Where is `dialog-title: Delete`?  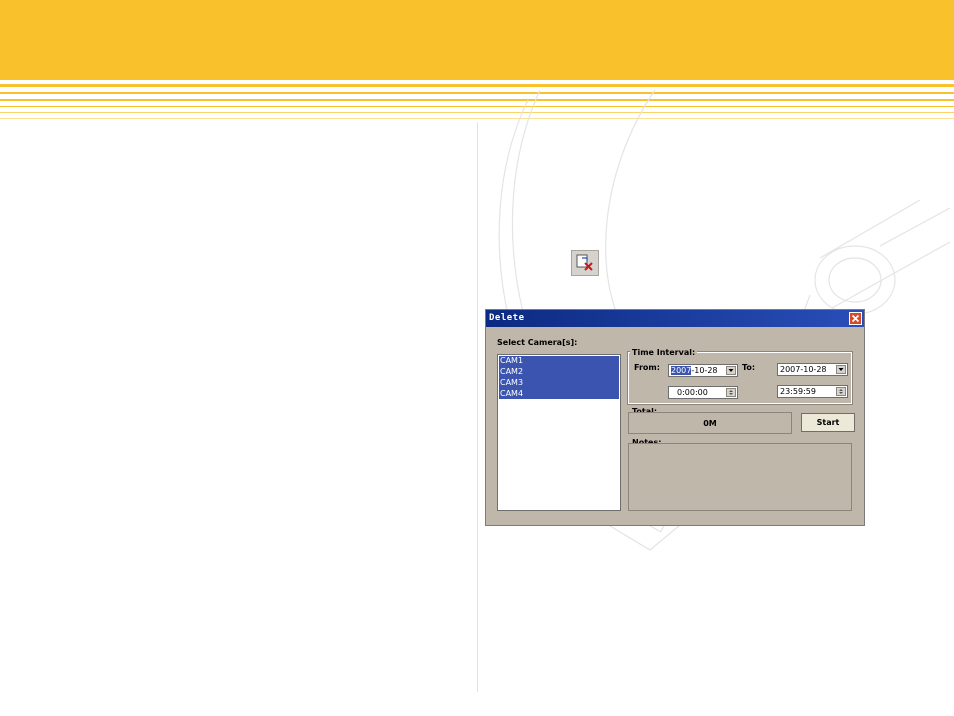
dialog-title: Delete is located at coordinates (507, 318).